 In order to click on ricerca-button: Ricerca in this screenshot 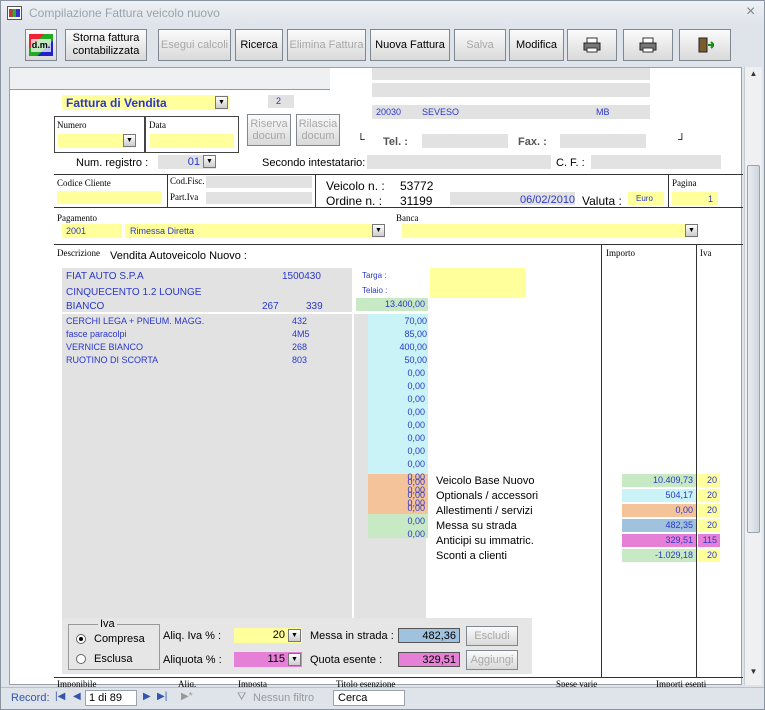, I will do `click(259, 45)`.